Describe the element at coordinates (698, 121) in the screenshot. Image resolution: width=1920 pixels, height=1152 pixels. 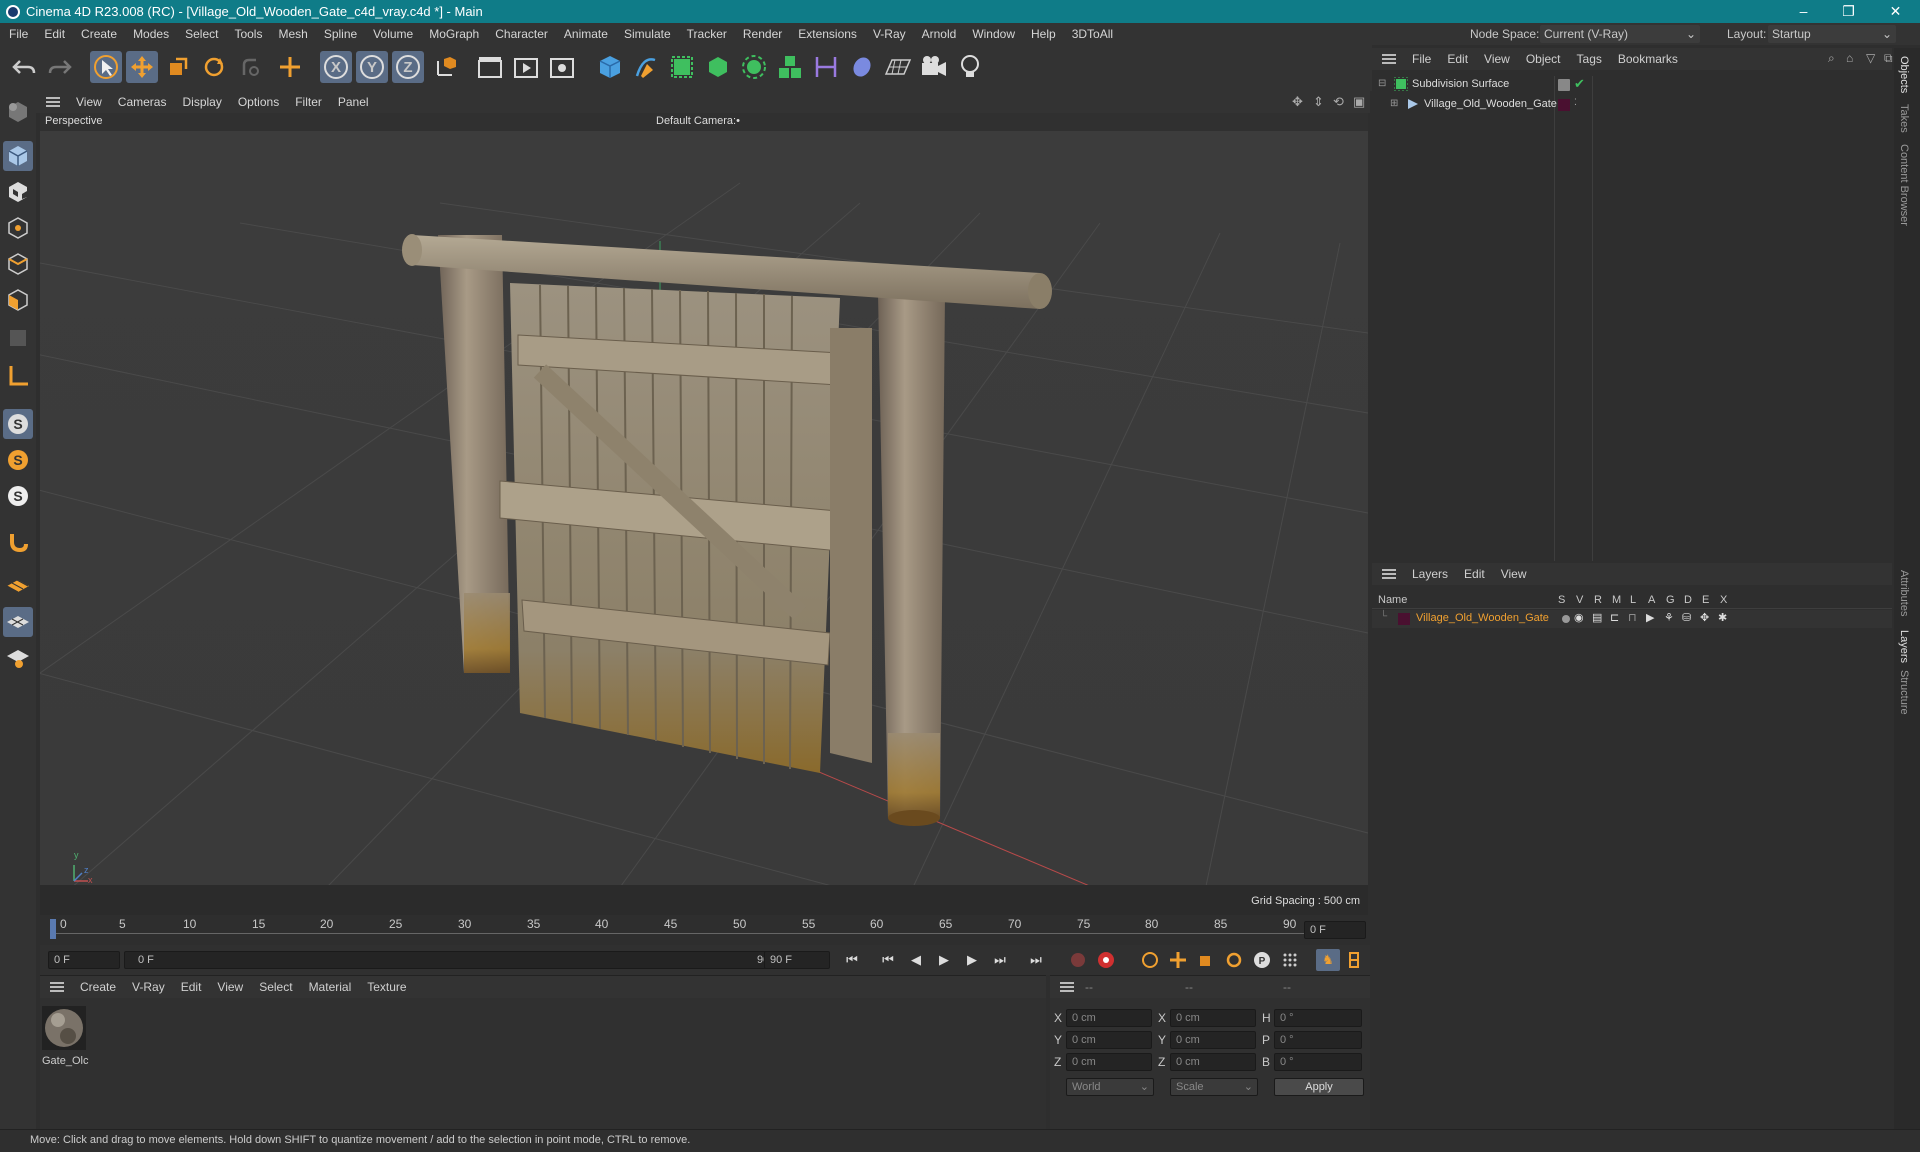
I see `viewport-camera-label: Default Camera:•` at that location.